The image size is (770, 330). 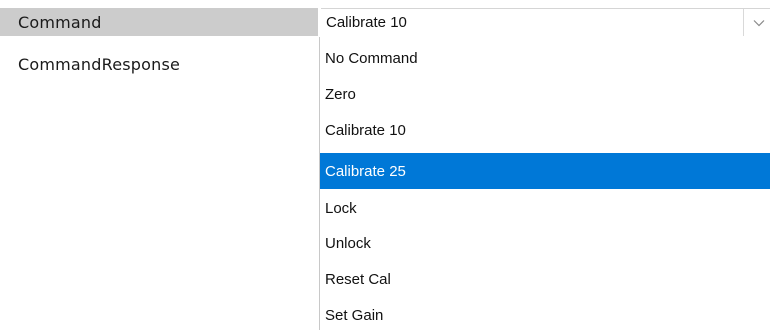 I want to click on chevron-down-icon, so click(x=758, y=22).